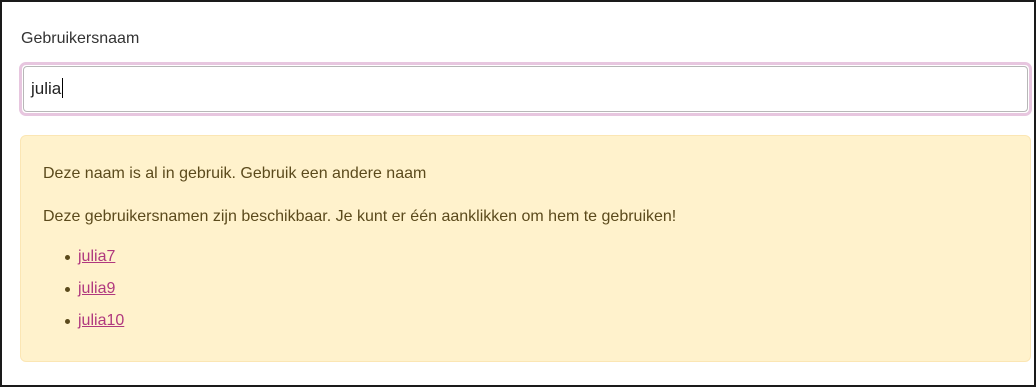 This screenshot has width=1036, height=387. I want to click on username-input-focus-ring: julia, so click(525, 89).